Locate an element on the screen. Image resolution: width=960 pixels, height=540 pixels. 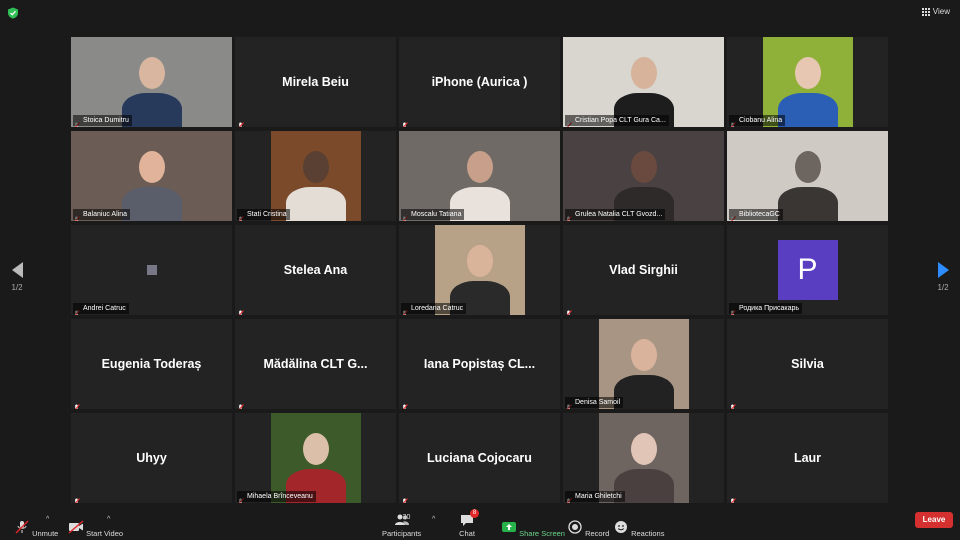
participant-tile: Loredana Catruc is located at coordinates (479, 270).